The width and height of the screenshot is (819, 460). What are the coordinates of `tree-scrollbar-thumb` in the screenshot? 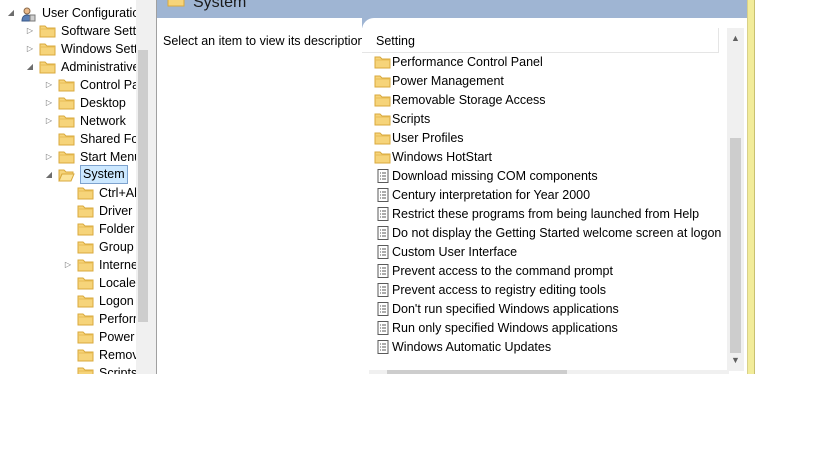 It's located at (143, 186).